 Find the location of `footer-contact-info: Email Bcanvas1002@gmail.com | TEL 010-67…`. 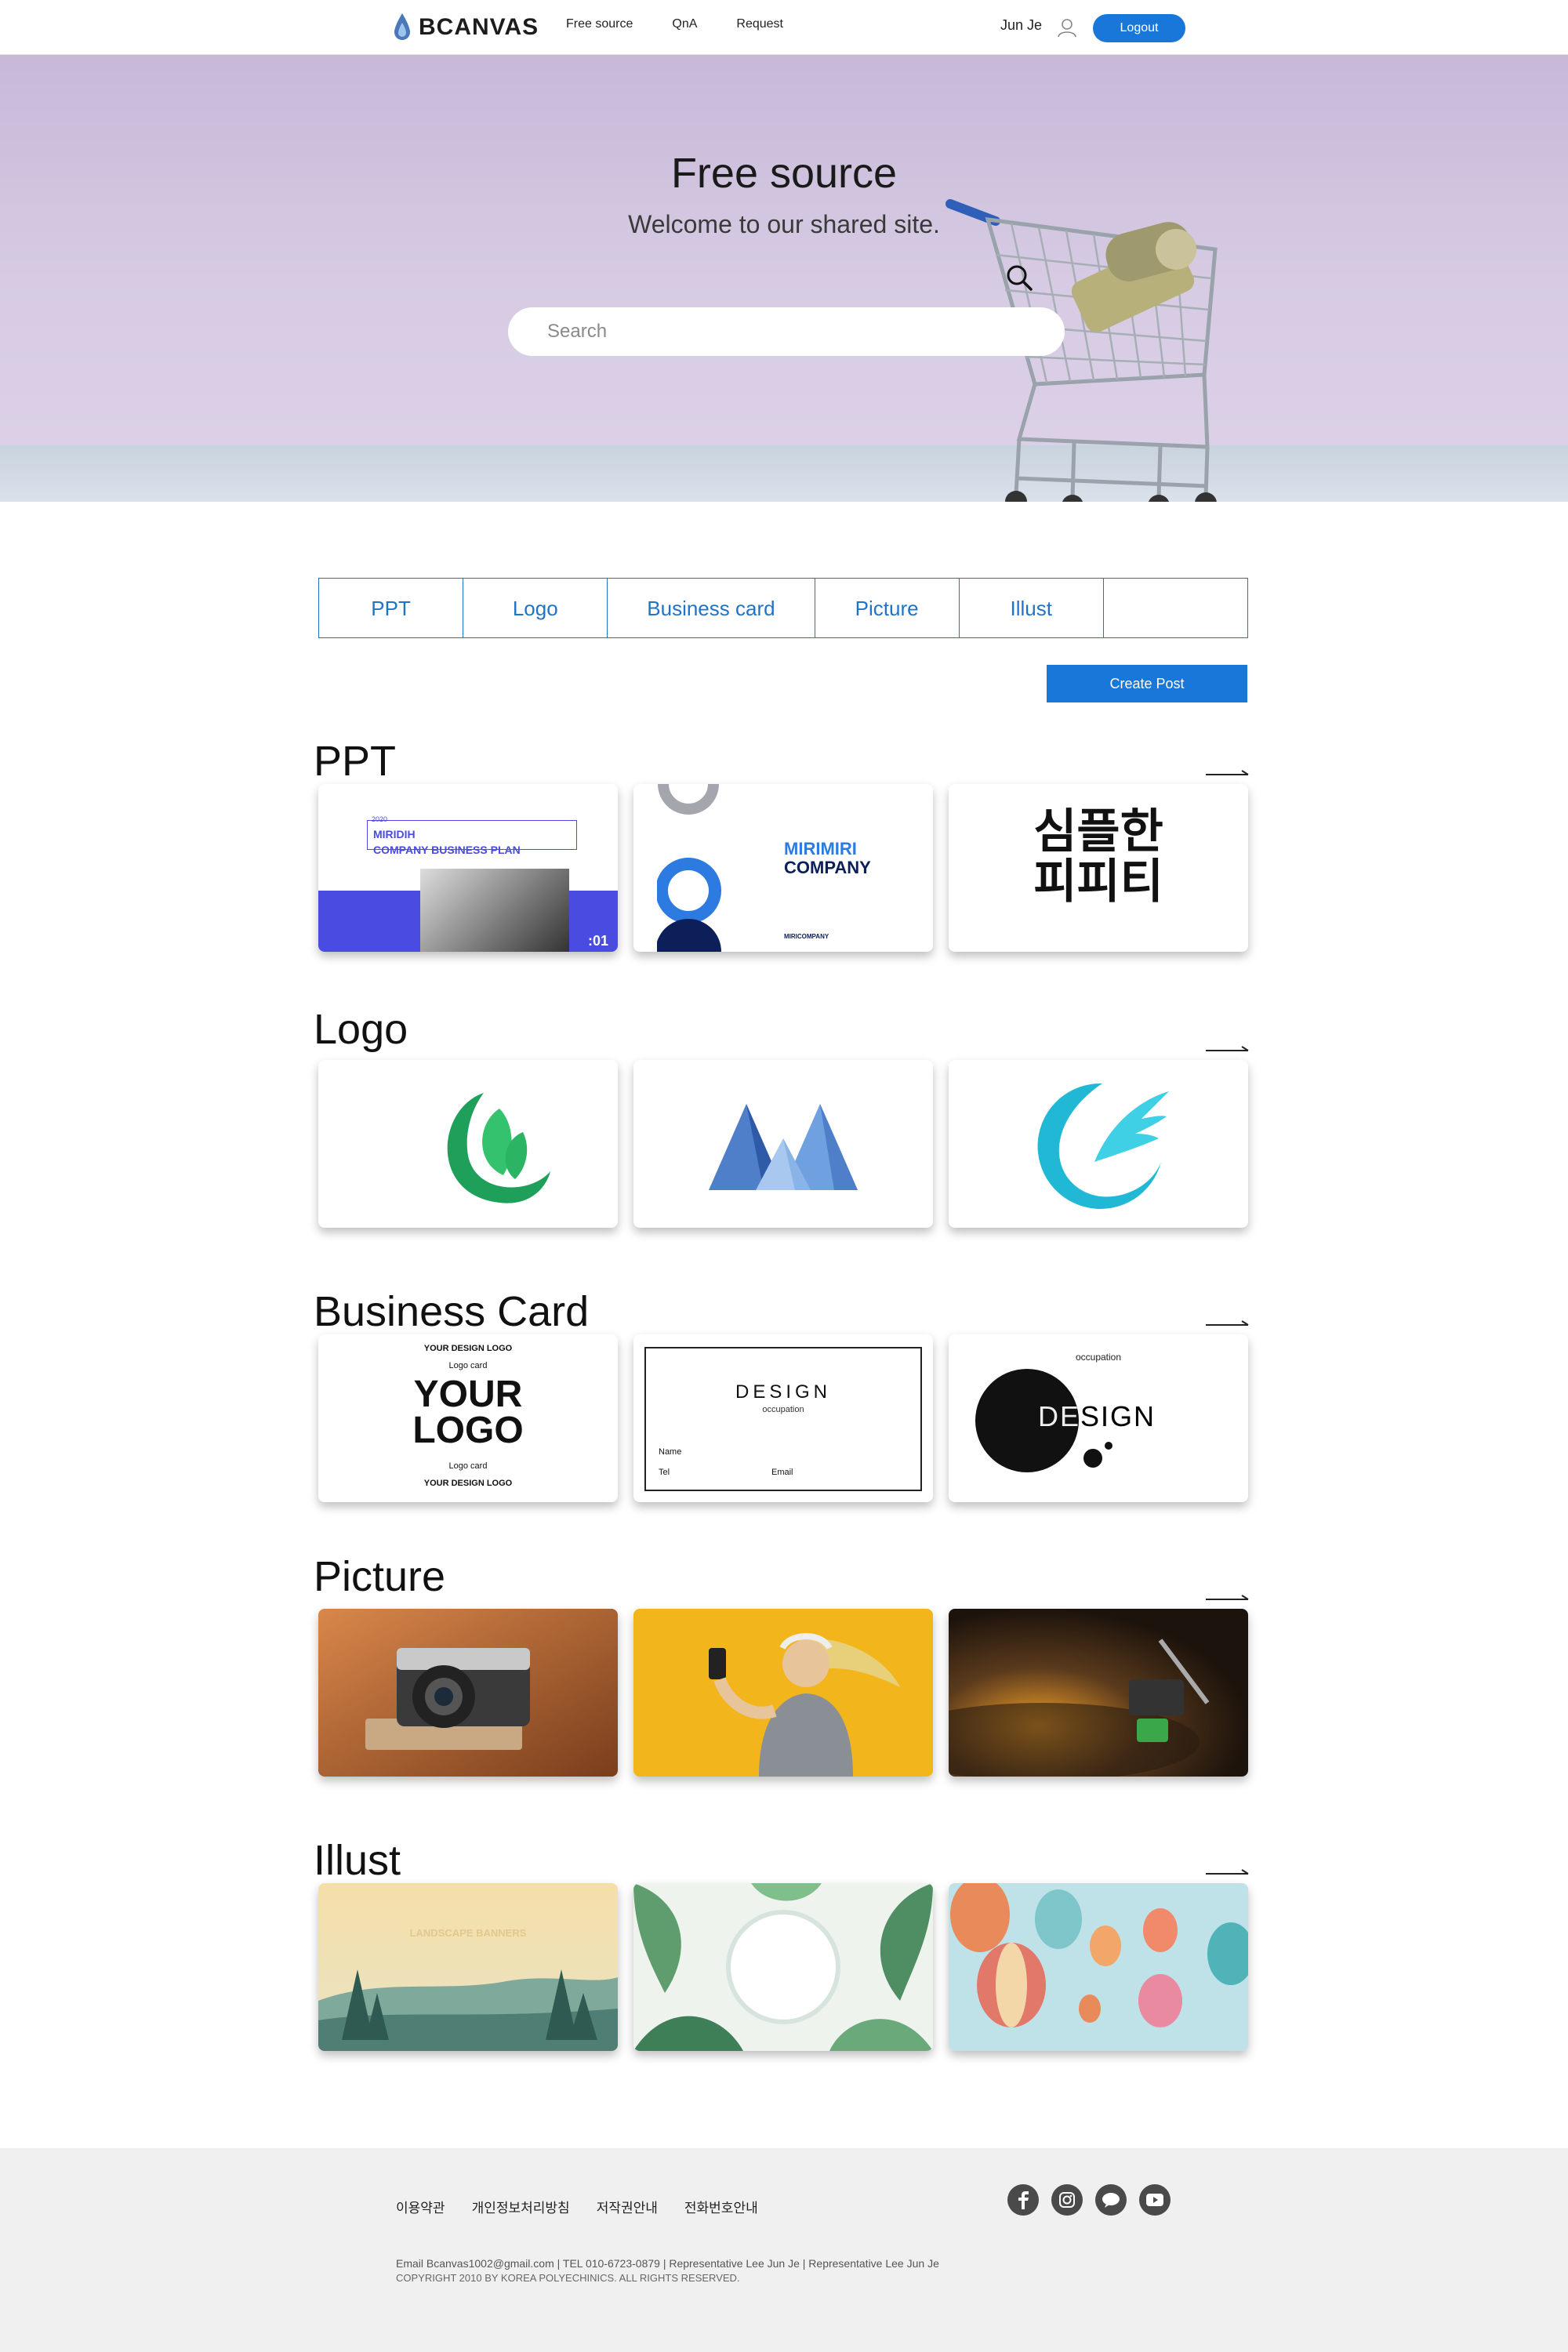

footer-contact-info: Email Bcanvas1002@gmail.com | TEL 010-67… is located at coordinates (667, 2263).